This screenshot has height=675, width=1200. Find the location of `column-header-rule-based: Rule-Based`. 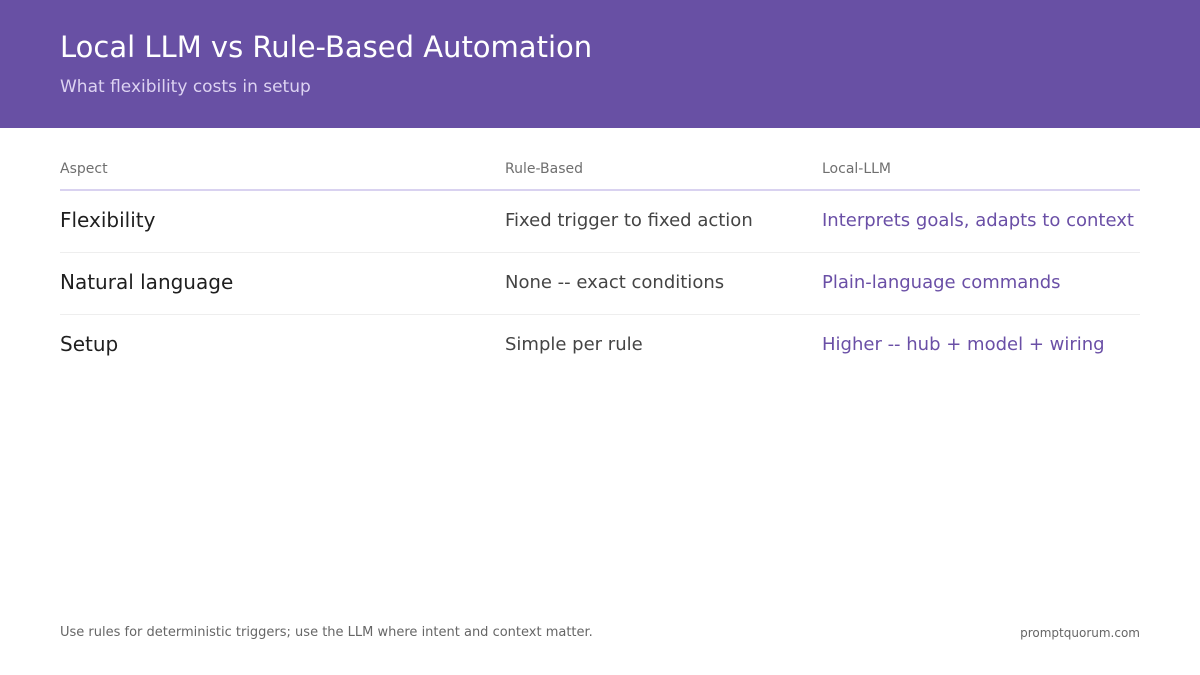

column-header-rule-based: Rule-Based is located at coordinates (544, 169).